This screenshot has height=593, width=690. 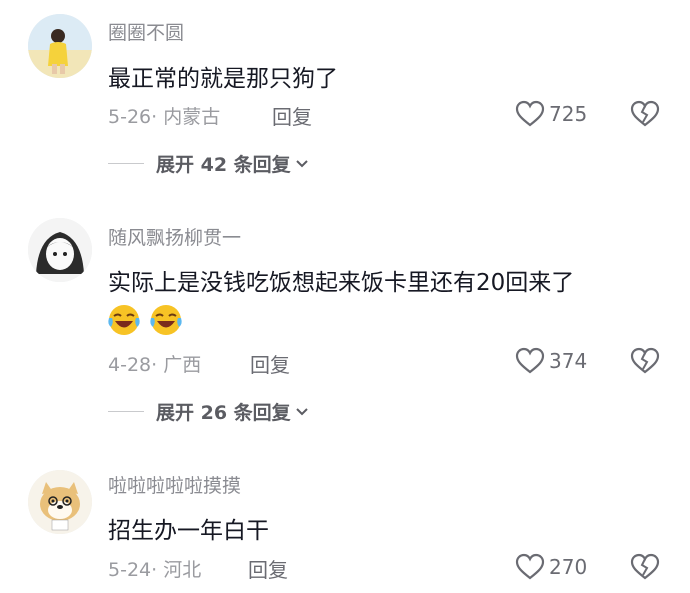 What do you see at coordinates (130, 365) in the screenshot?
I see `comment-date: 4-28` at bounding box center [130, 365].